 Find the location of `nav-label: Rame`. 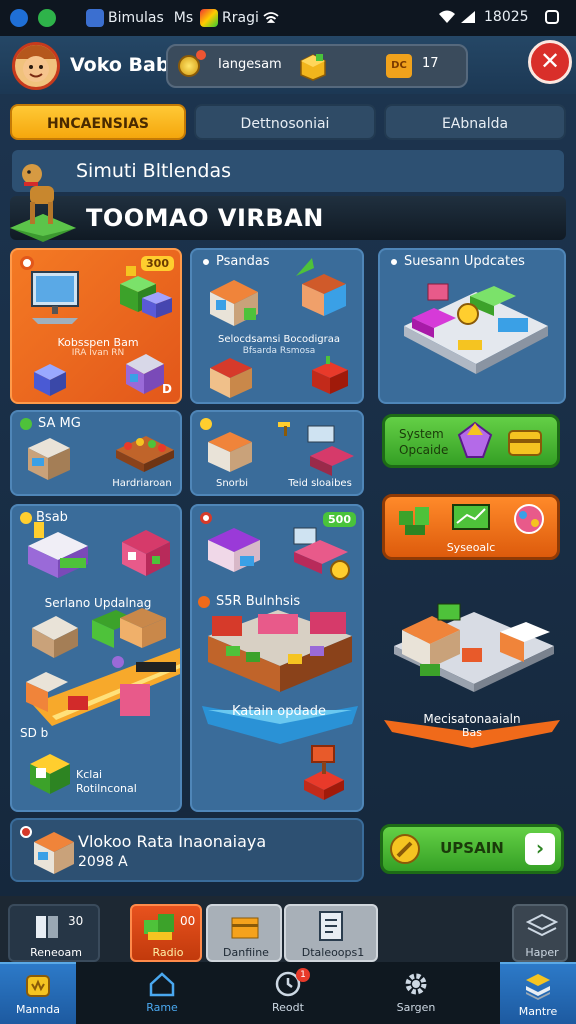

nav-label: Rame is located at coordinates (162, 1007).